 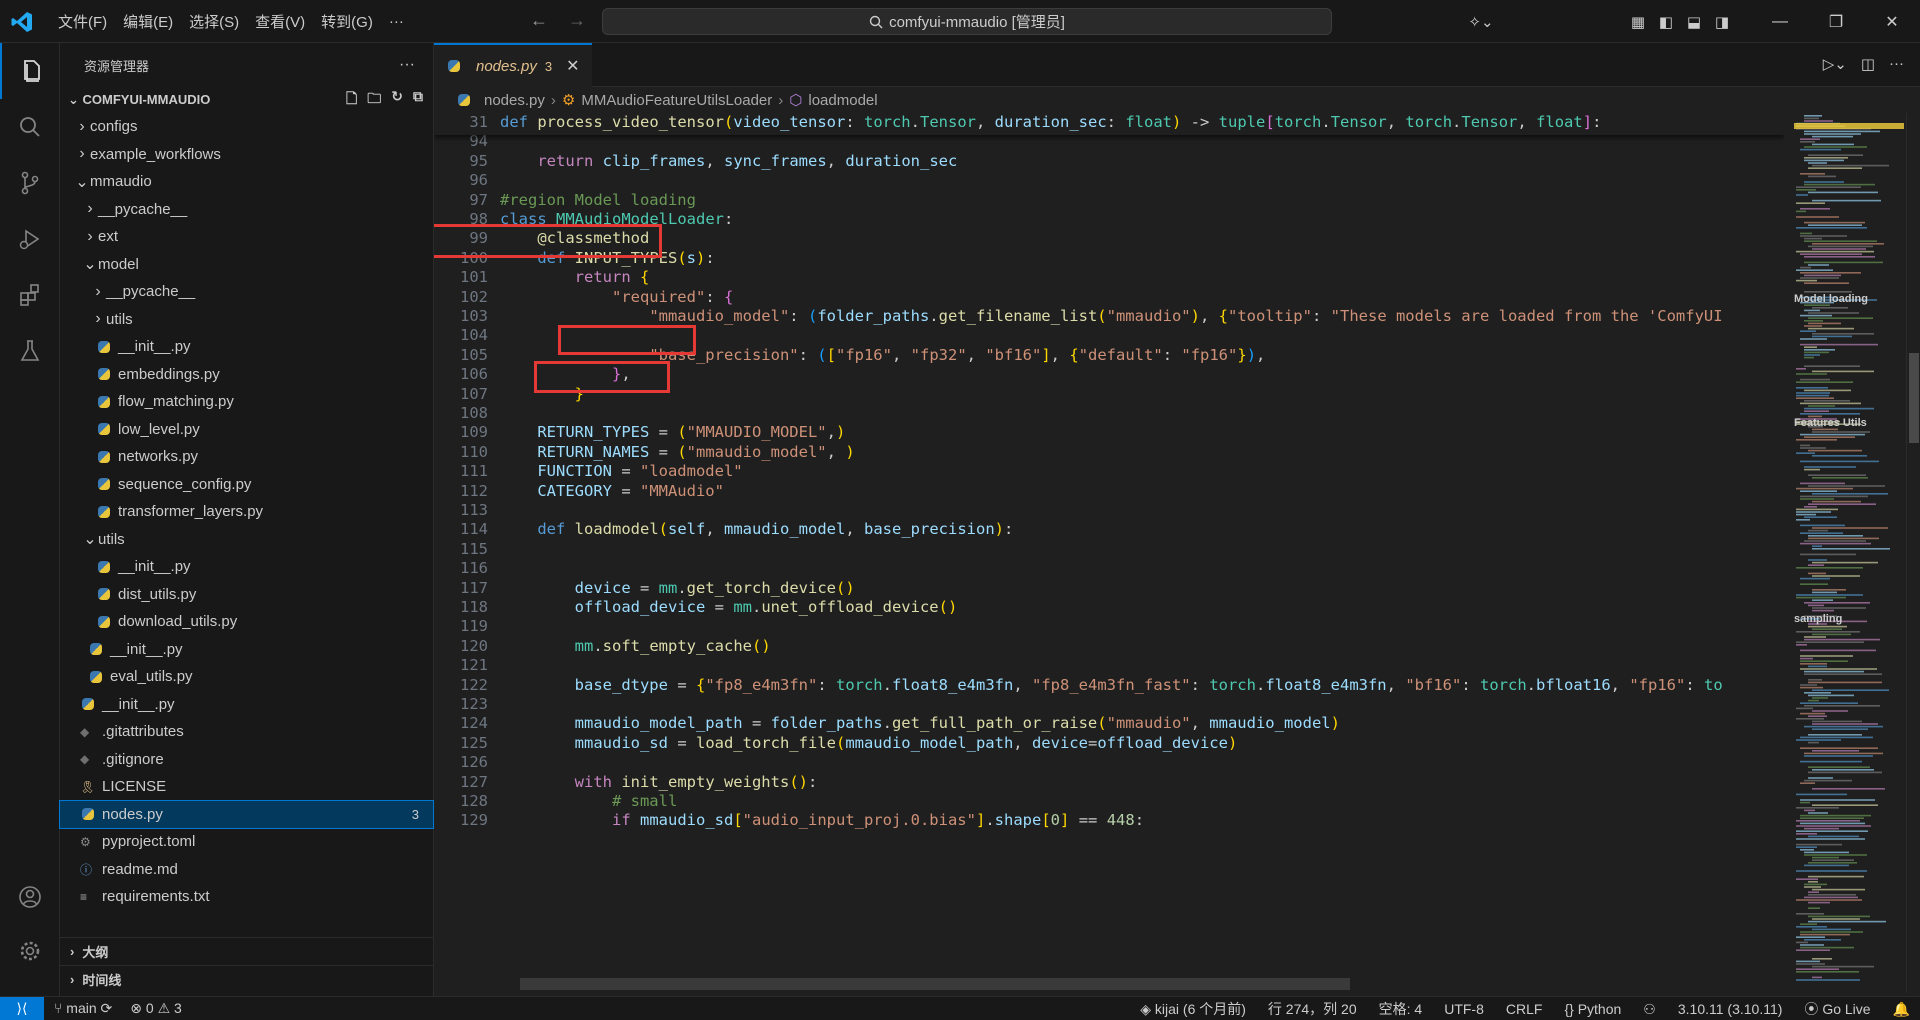 What do you see at coordinates (1312, 1009) in the screenshot?
I see `cursor-position: 行 274，列 20` at bounding box center [1312, 1009].